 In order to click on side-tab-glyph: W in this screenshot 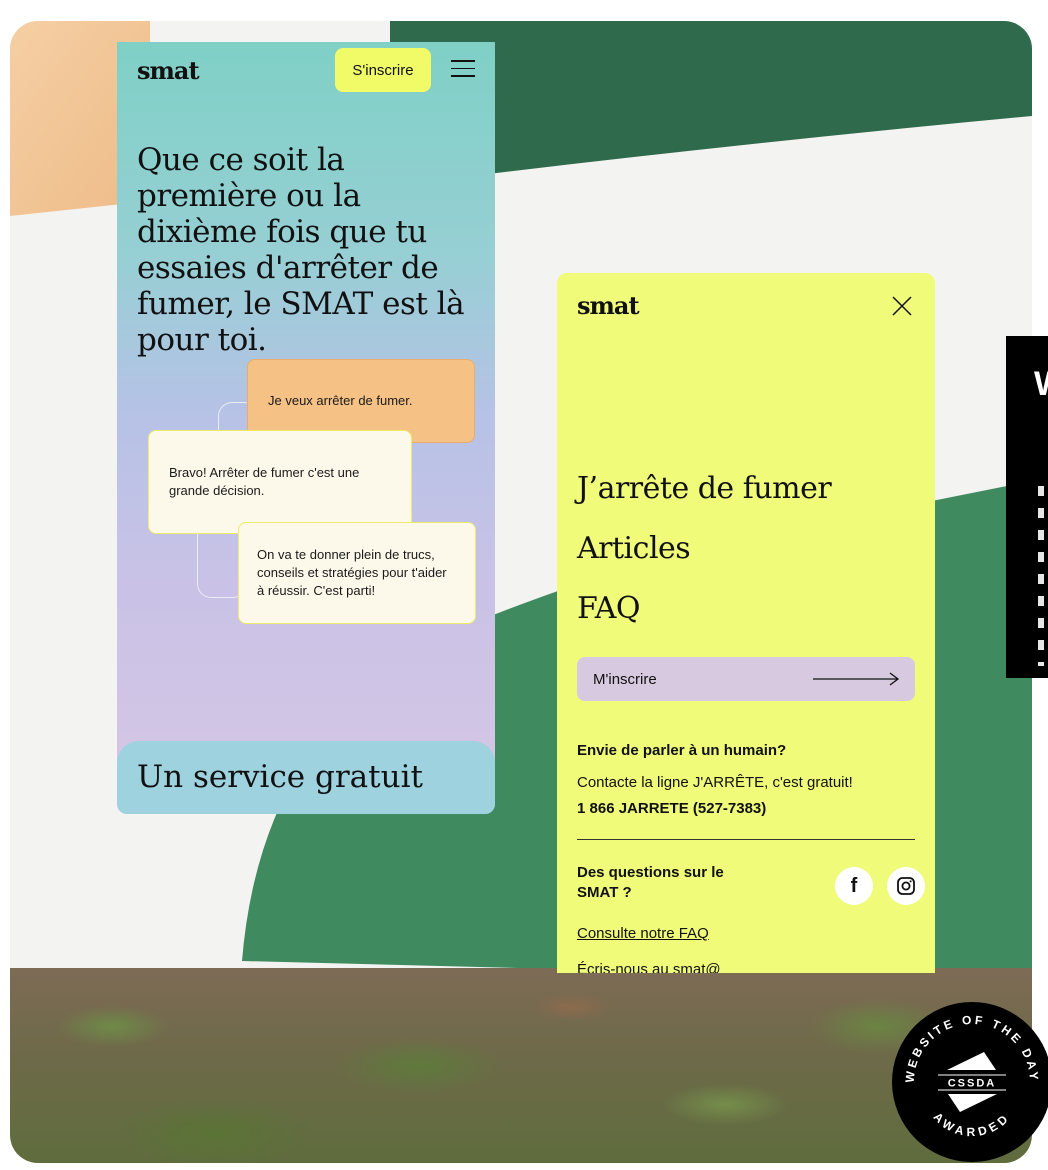, I will do `click(1041, 384)`.